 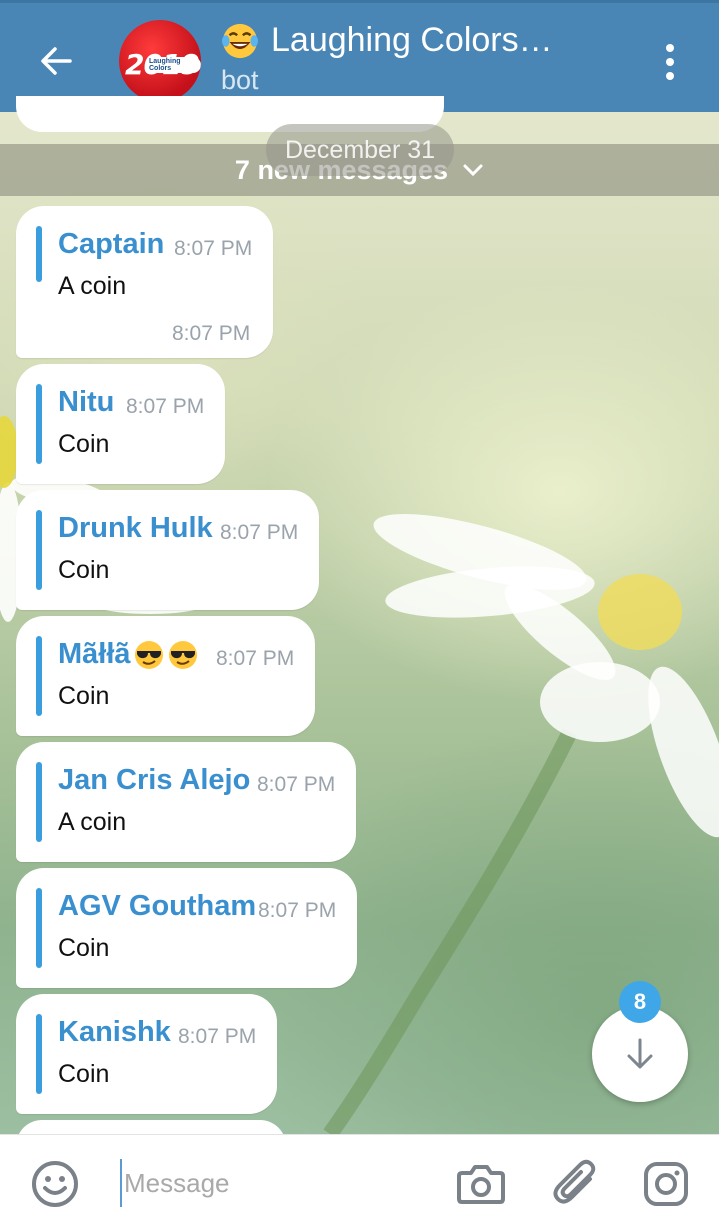 I want to click on sender-name: AGV Goutham, so click(x=157, y=906).